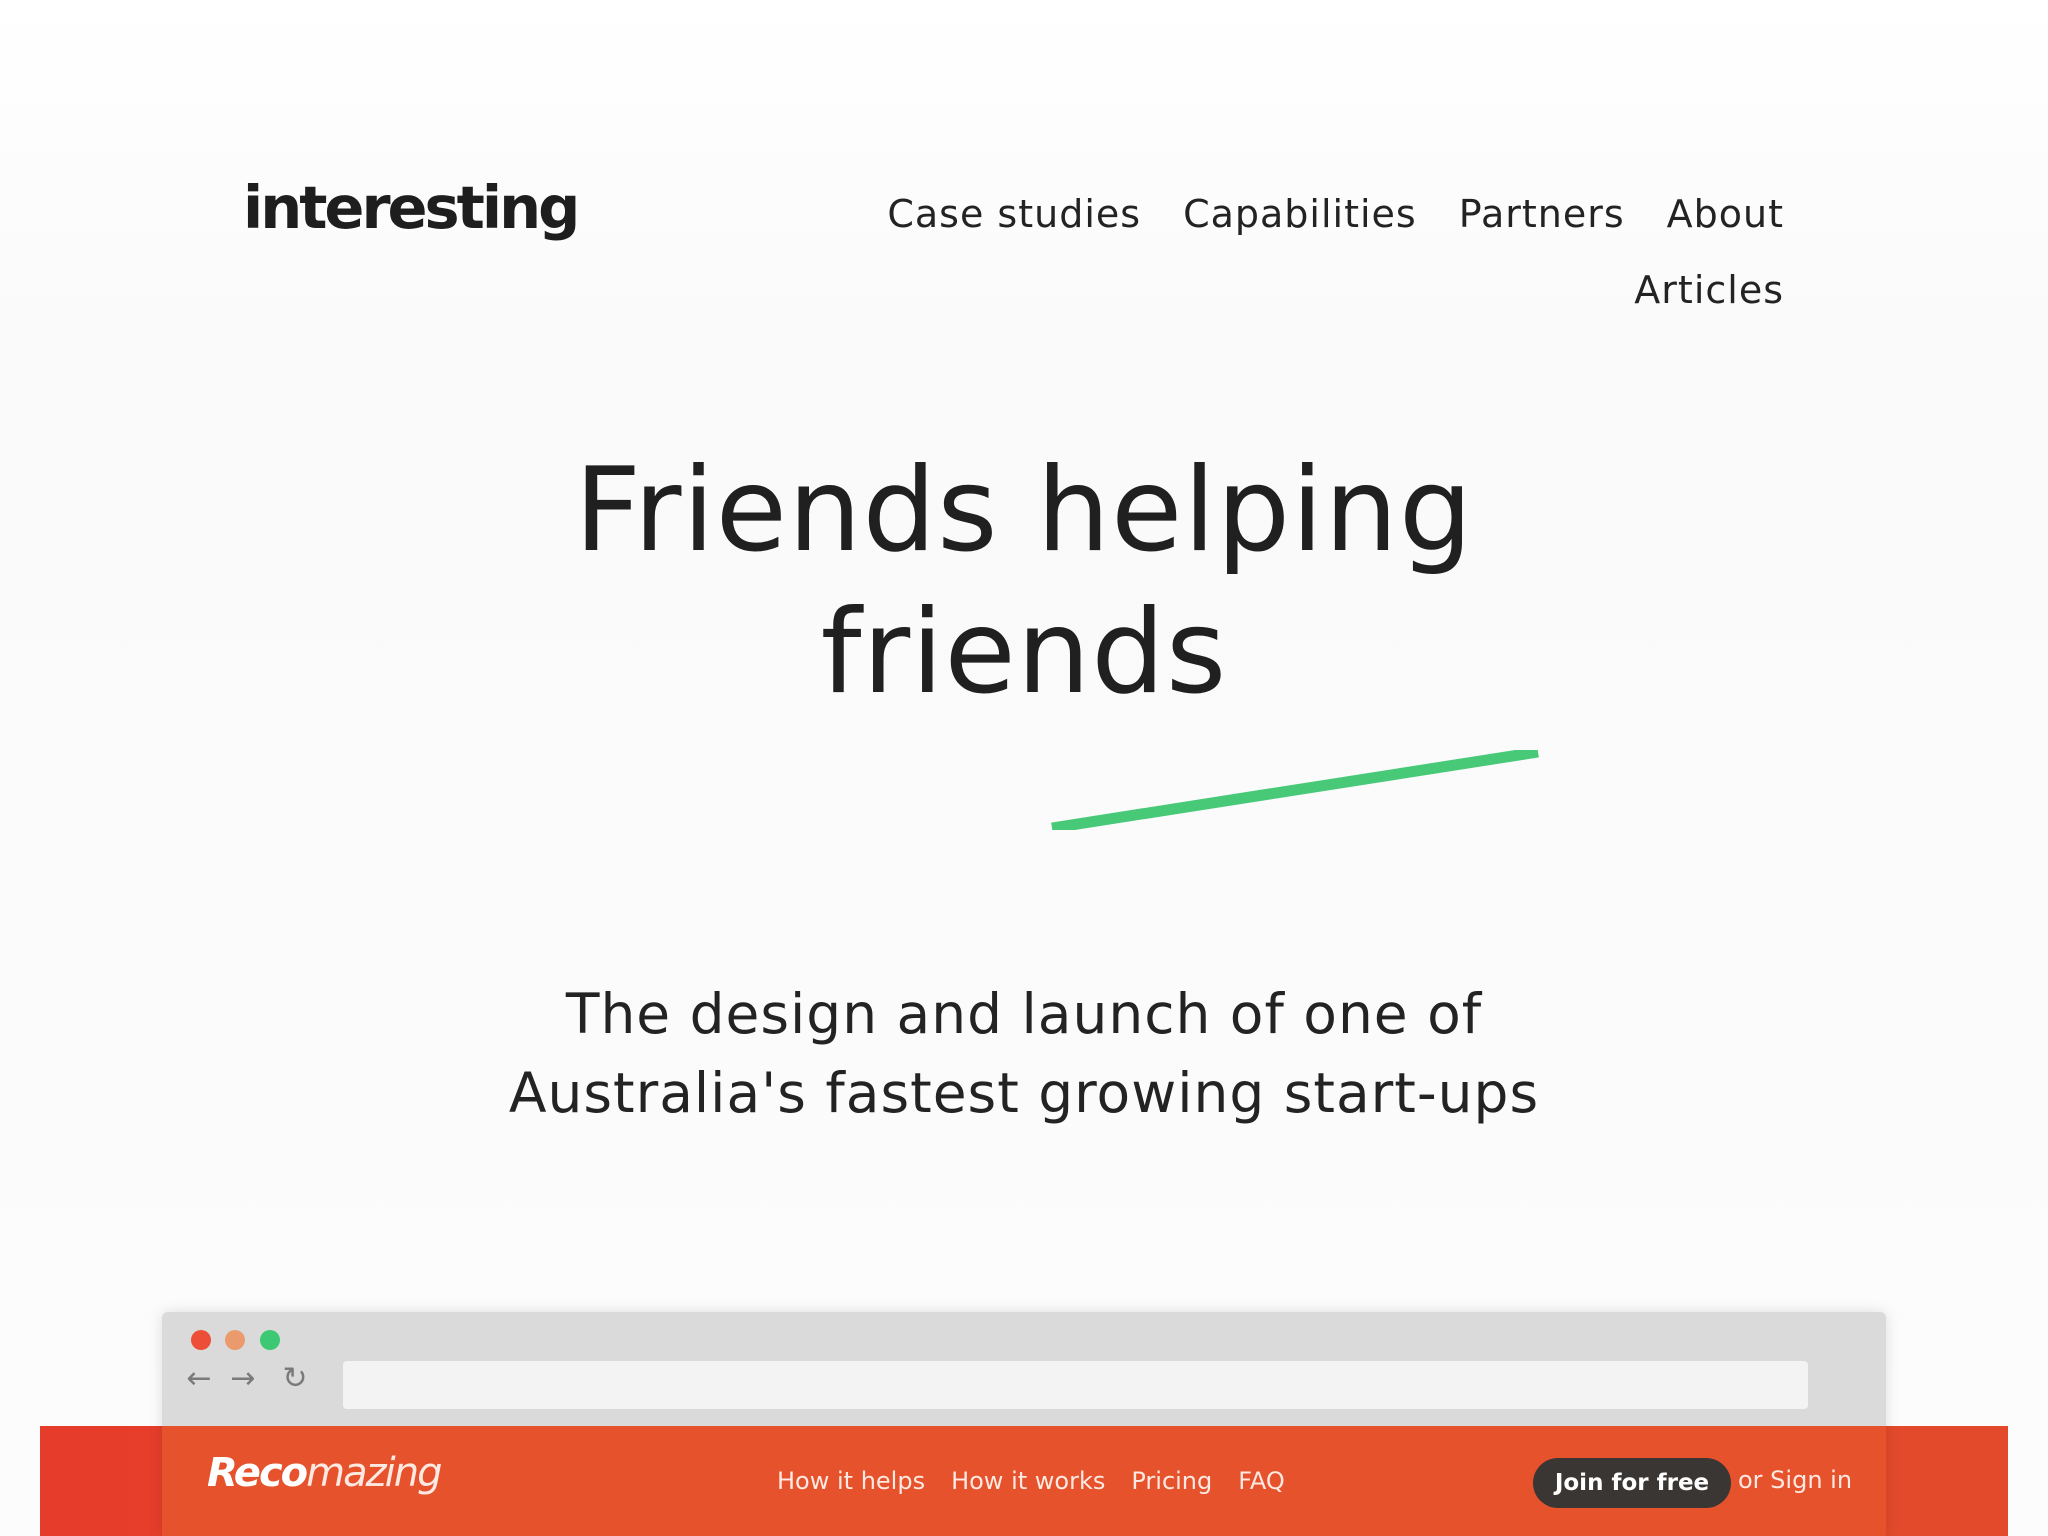 This screenshot has width=2048, height=1536. Describe the element at coordinates (1024, 510) in the screenshot. I see `hero-title-line-1: Friends helping` at that location.